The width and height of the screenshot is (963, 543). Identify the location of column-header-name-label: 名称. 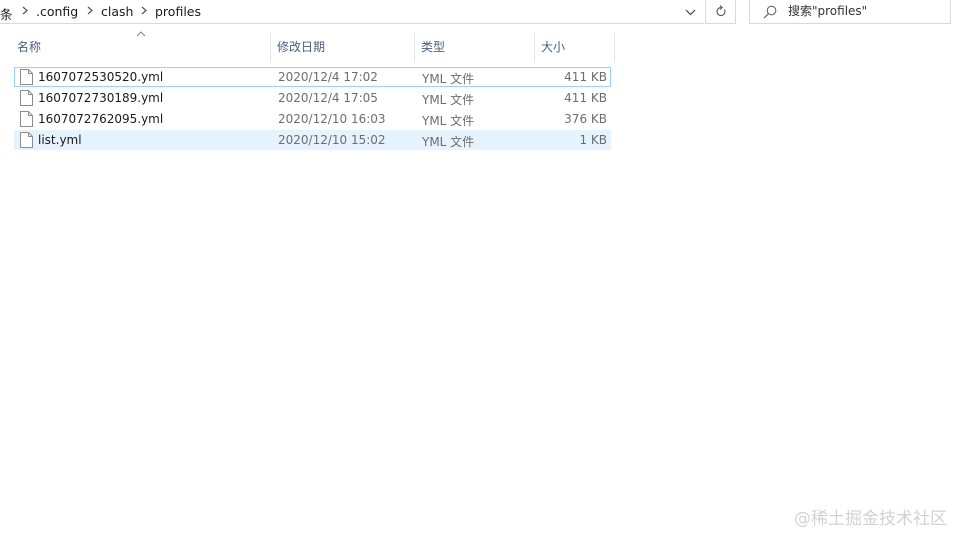
(29, 47).